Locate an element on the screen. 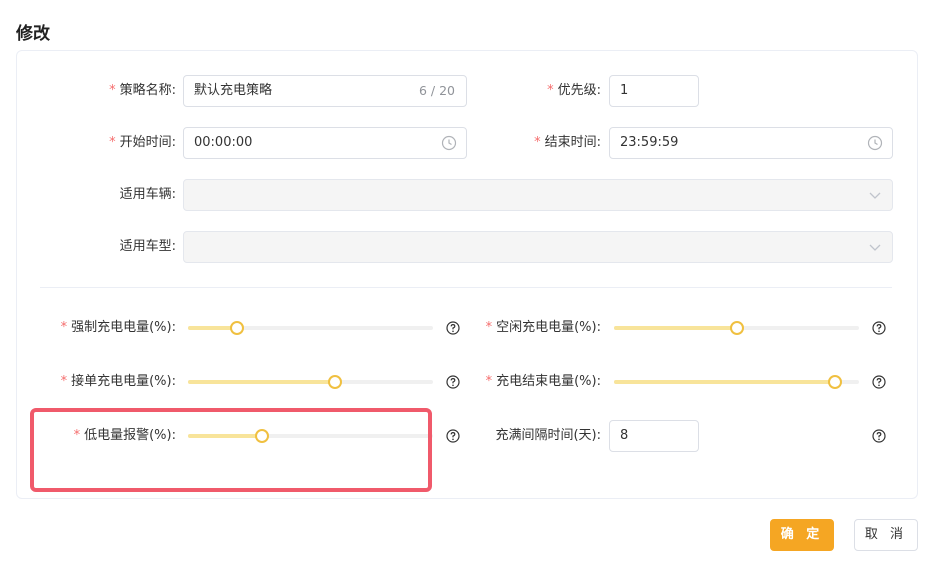 The image size is (935, 561). end-time-label: * 结束时间: is located at coordinates (567, 142).